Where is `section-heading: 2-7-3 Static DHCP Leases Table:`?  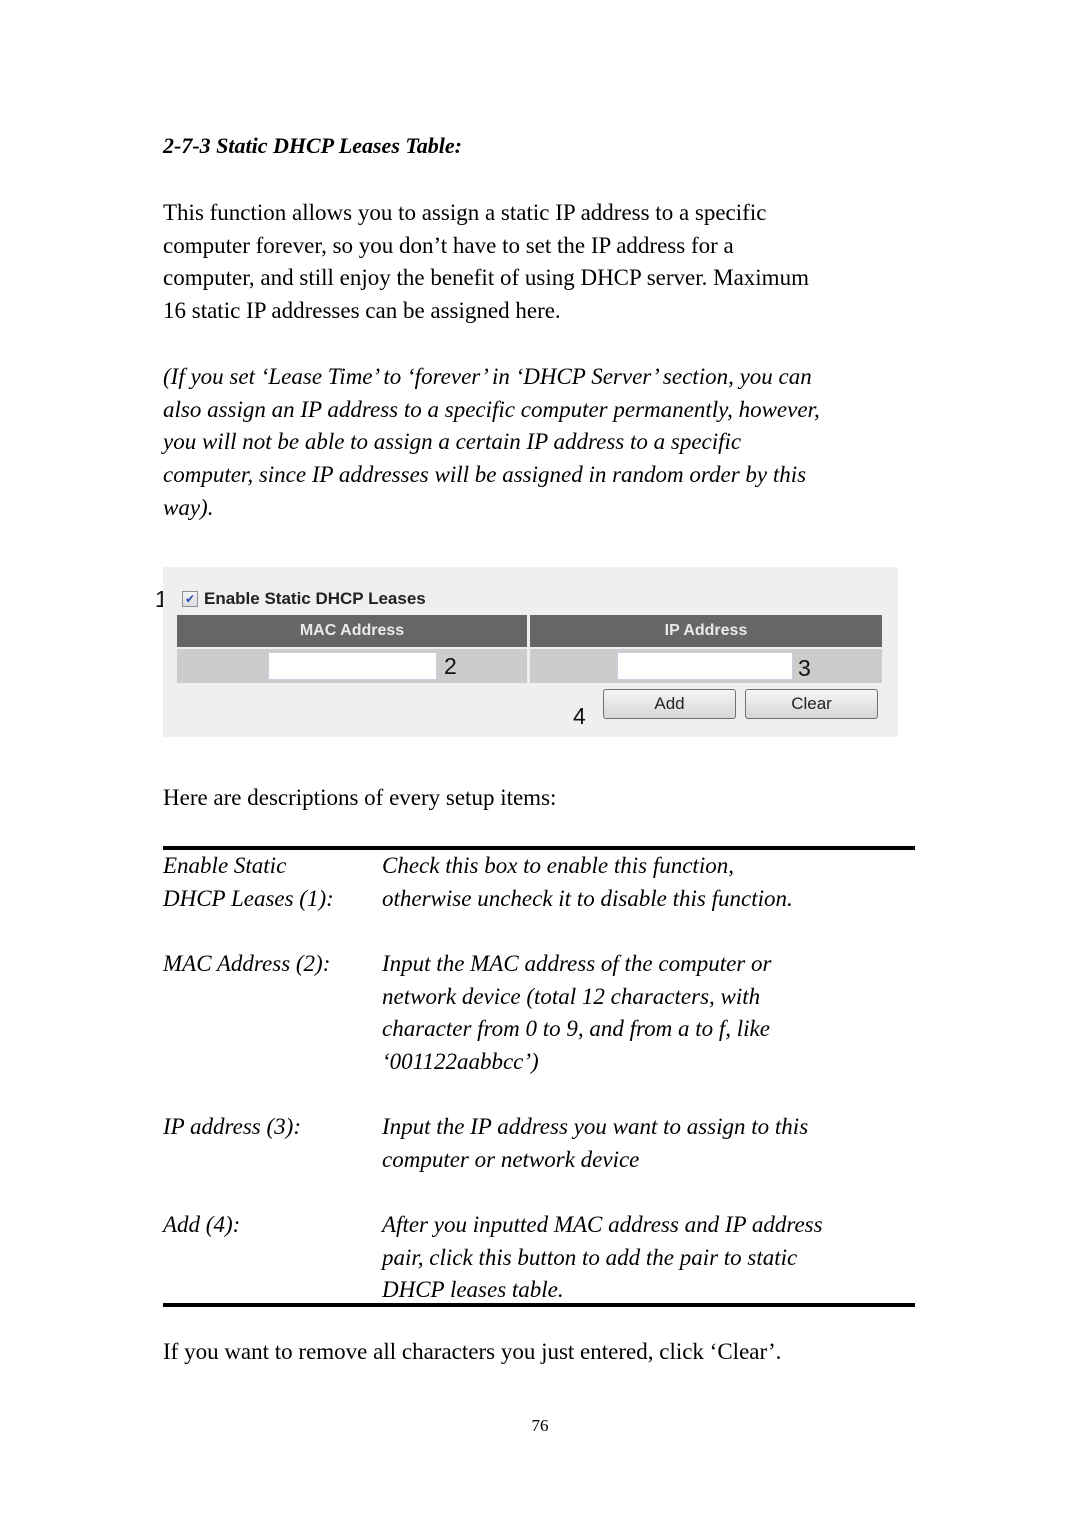 section-heading: 2-7-3 Static DHCP Leases Table: is located at coordinates (312, 145).